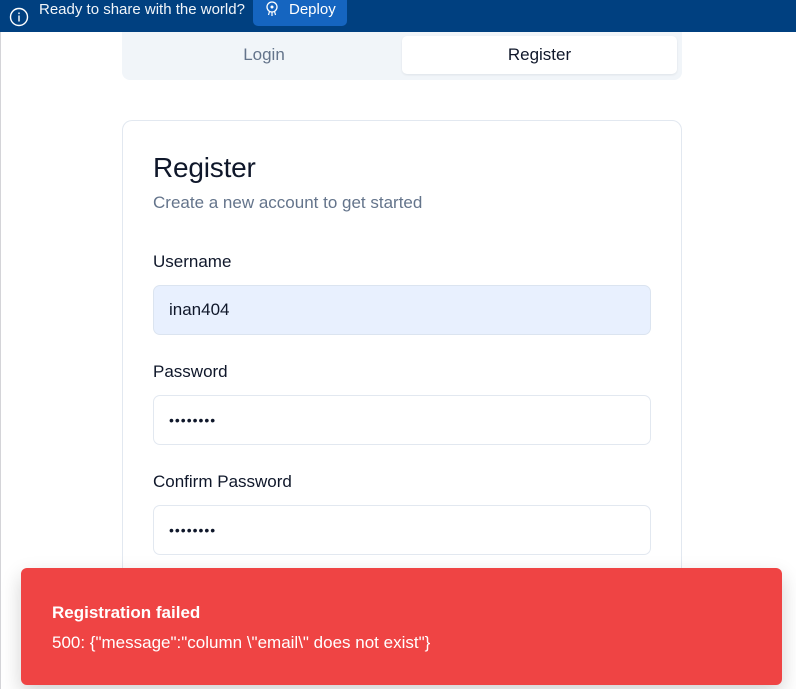 Image resolution: width=796 pixels, height=689 pixels. What do you see at coordinates (193, 530) in the screenshot?
I see `confirm-password-mask: ••••••••` at bounding box center [193, 530].